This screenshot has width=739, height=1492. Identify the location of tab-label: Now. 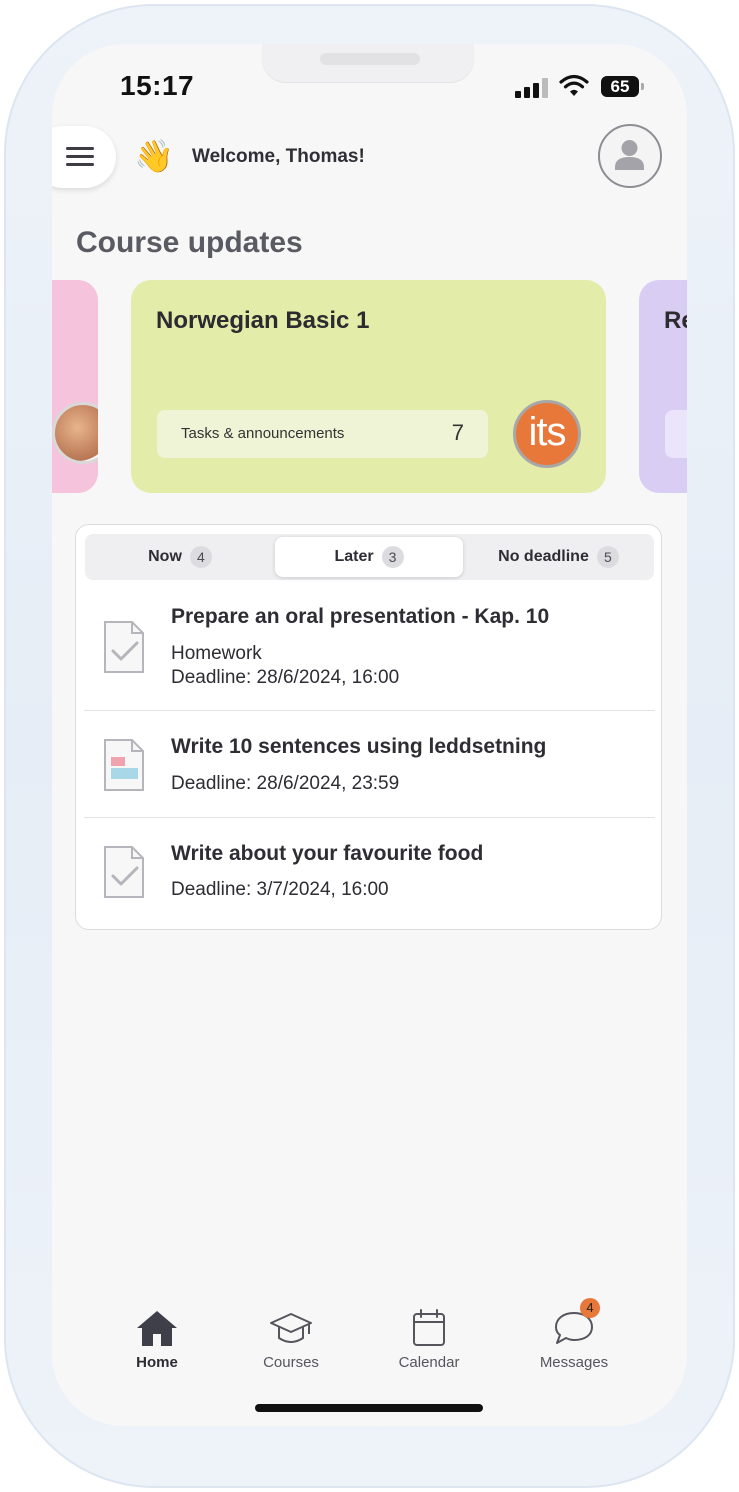
(165, 556).